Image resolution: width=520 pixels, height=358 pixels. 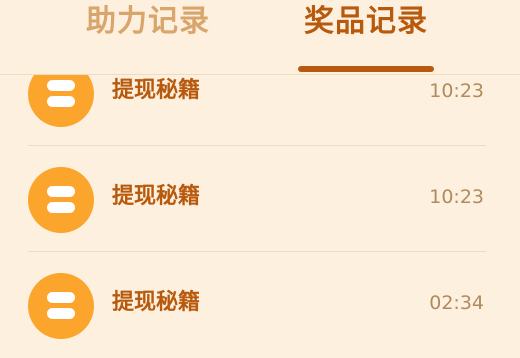 I want to click on header-divider, so click(x=260, y=74).